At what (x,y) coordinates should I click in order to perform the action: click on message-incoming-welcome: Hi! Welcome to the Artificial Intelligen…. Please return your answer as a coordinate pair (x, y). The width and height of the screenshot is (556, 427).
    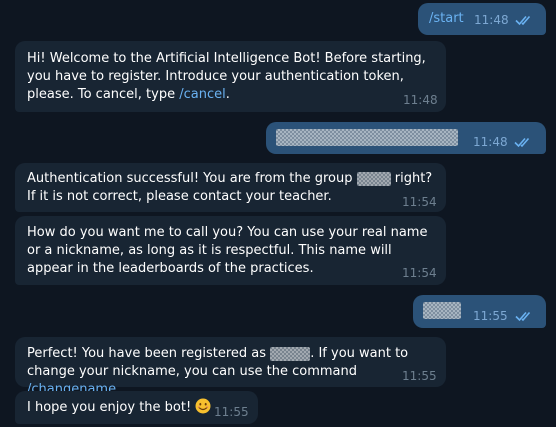
    Looking at the image, I should click on (230, 76).